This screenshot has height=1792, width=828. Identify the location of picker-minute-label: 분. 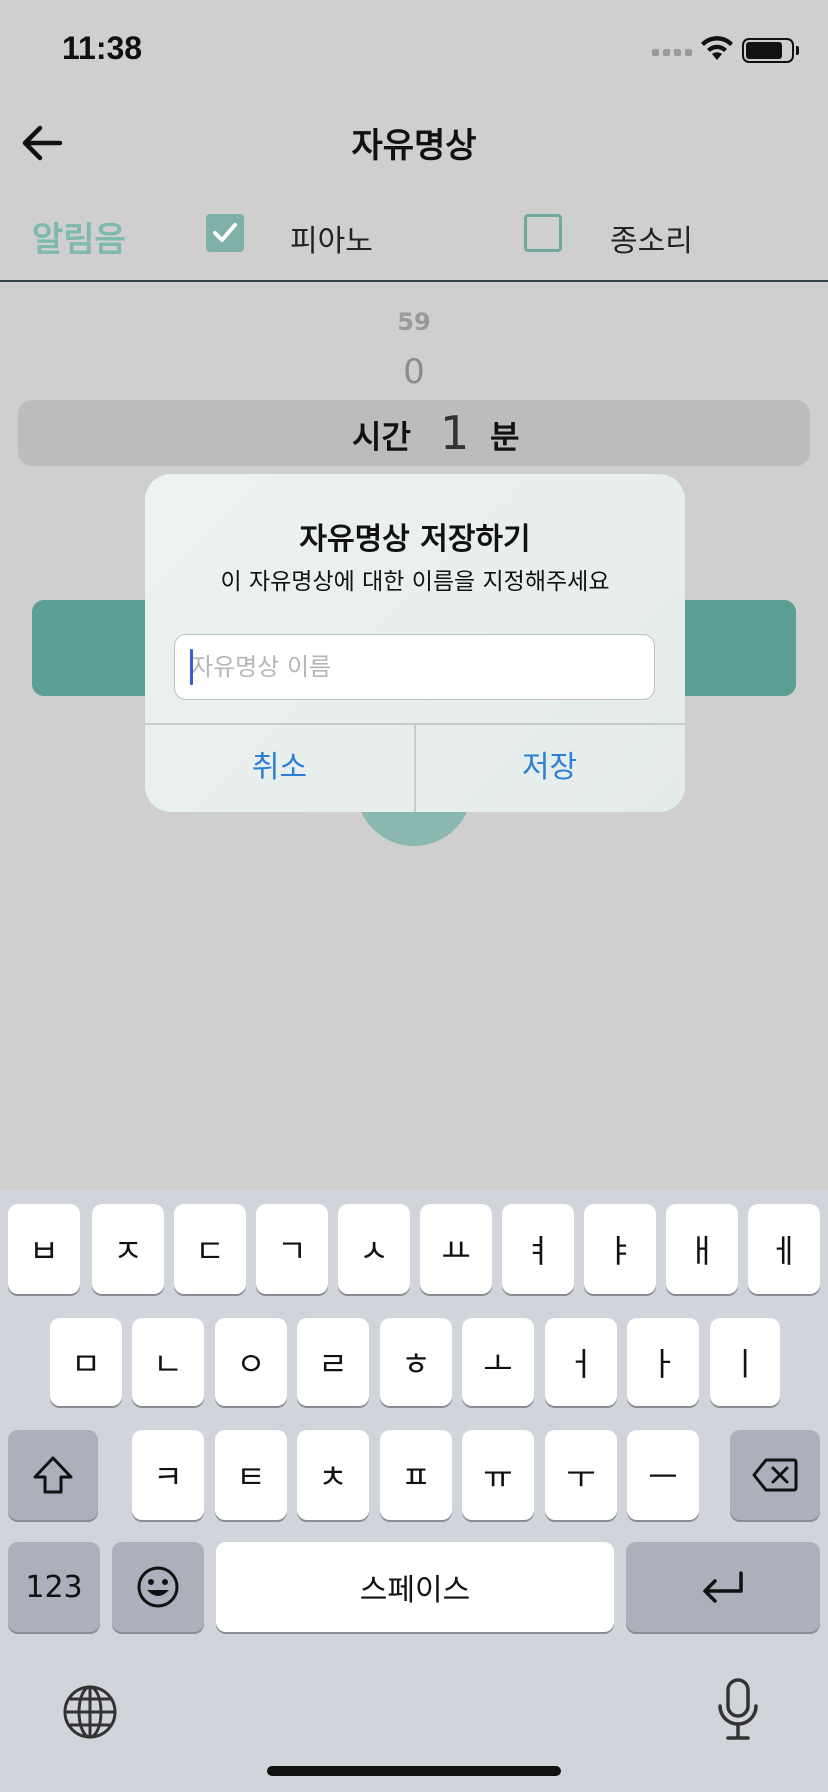
(505, 437).